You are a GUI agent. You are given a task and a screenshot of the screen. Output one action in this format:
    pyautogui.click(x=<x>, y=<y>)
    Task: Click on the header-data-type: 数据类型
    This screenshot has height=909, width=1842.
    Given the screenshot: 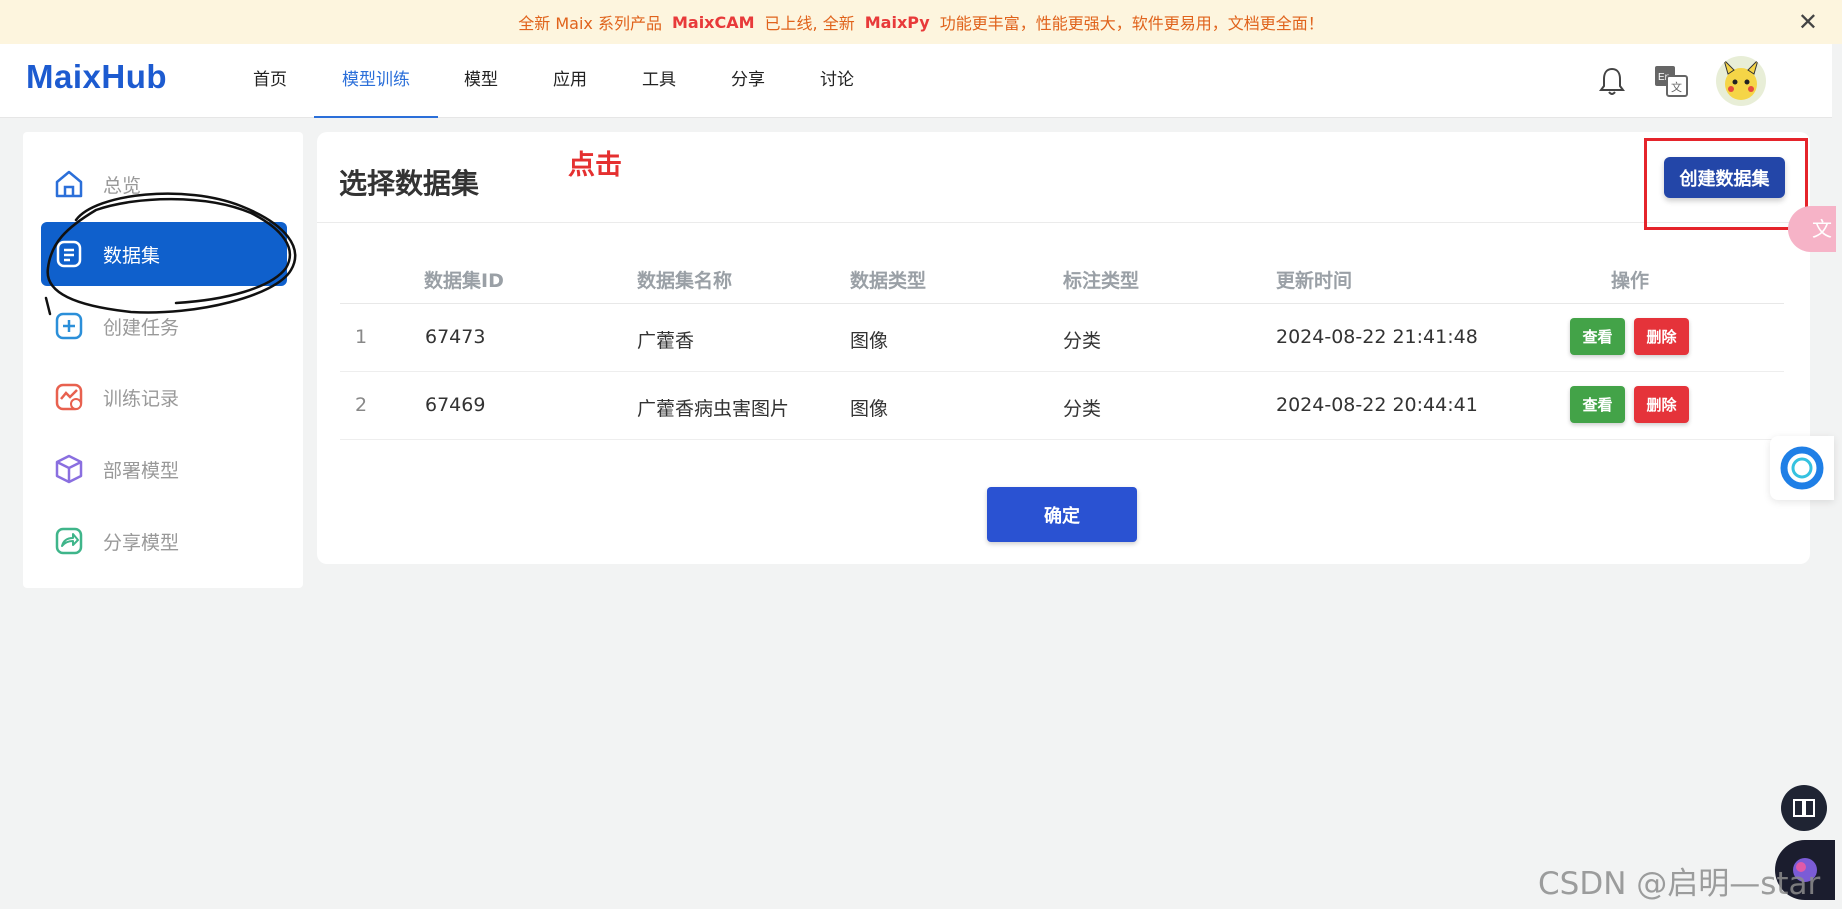 What is the action you would take?
    pyautogui.click(x=888, y=281)
    